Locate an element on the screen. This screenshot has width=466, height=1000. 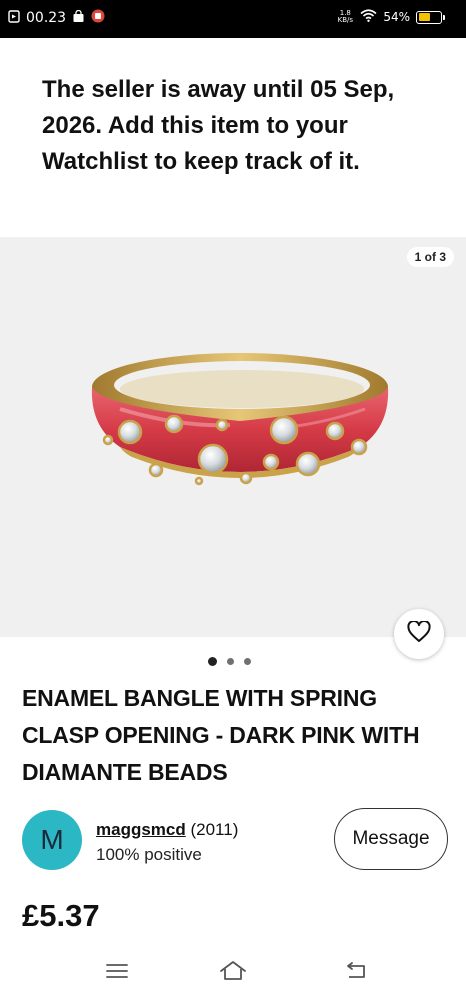
status-time: 00.23 is located at coordinates (46, 18).